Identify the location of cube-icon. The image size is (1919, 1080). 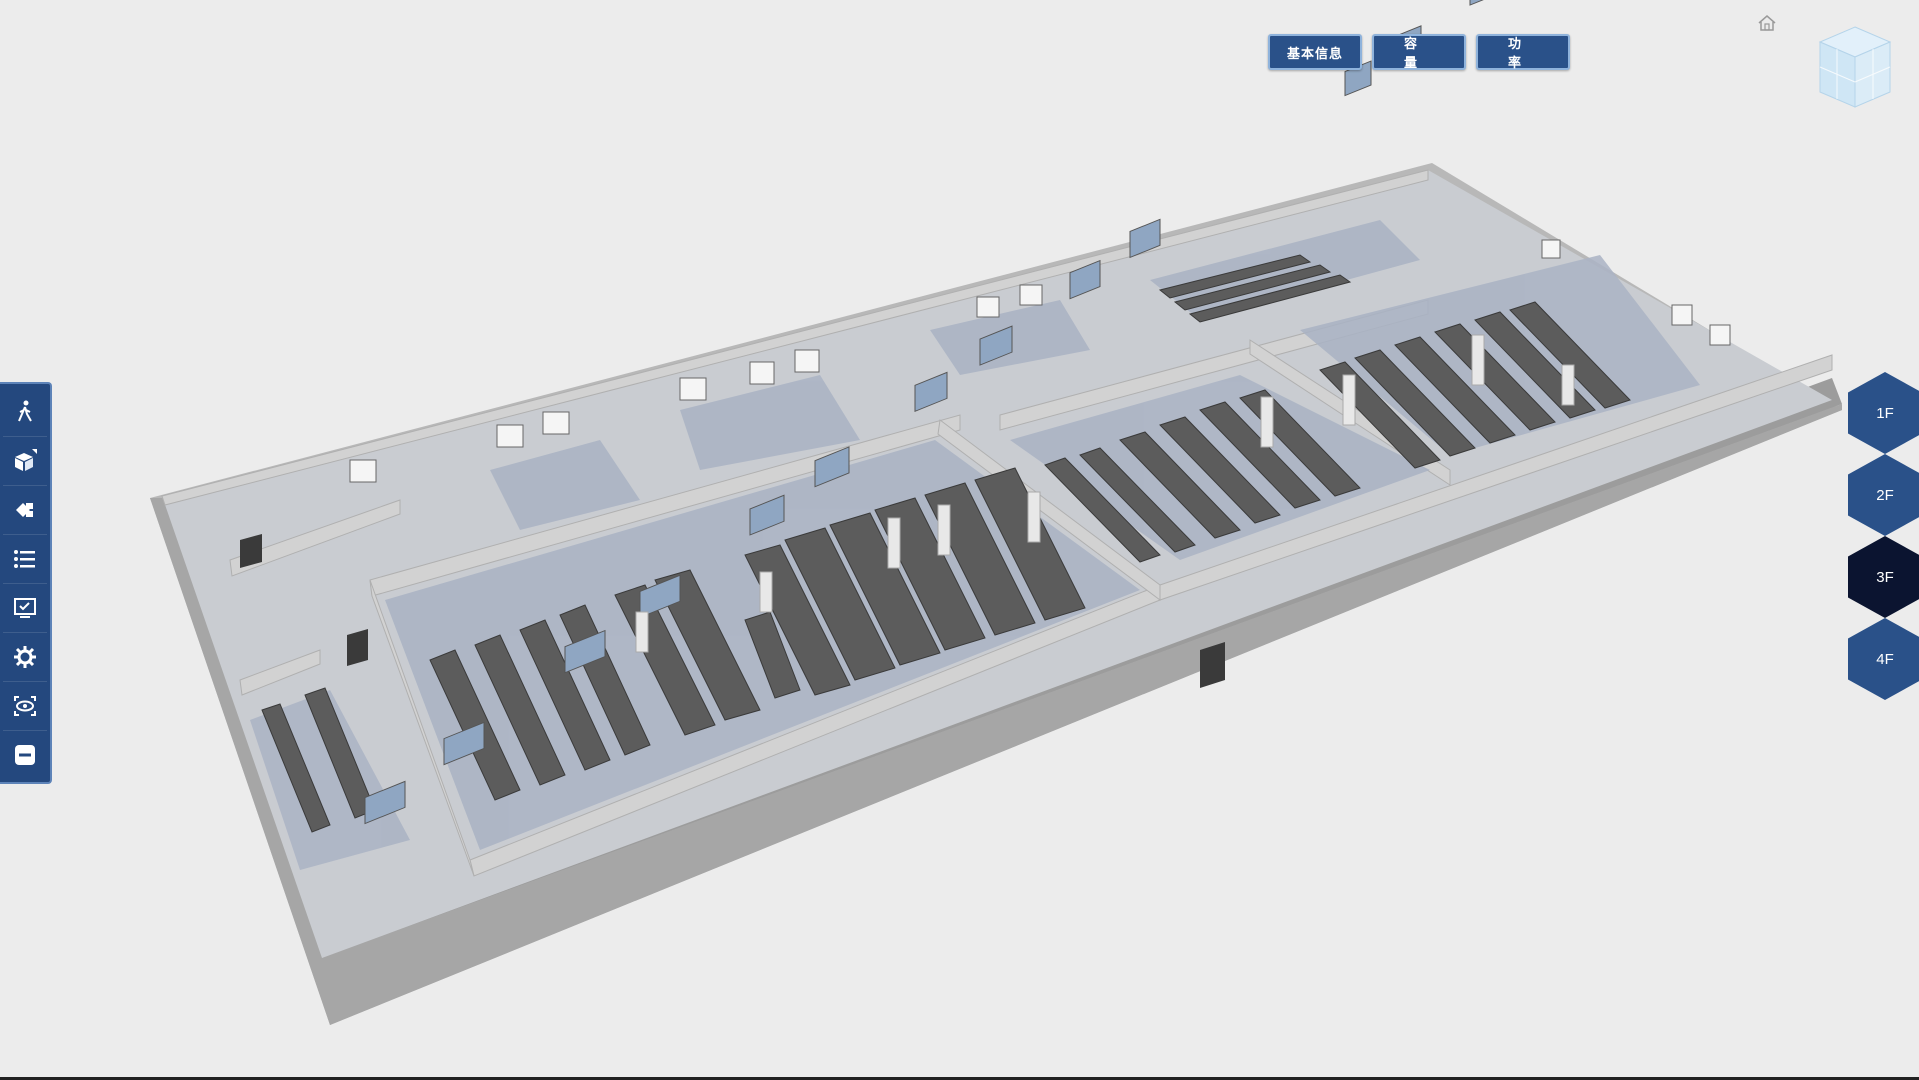
(26, 460).